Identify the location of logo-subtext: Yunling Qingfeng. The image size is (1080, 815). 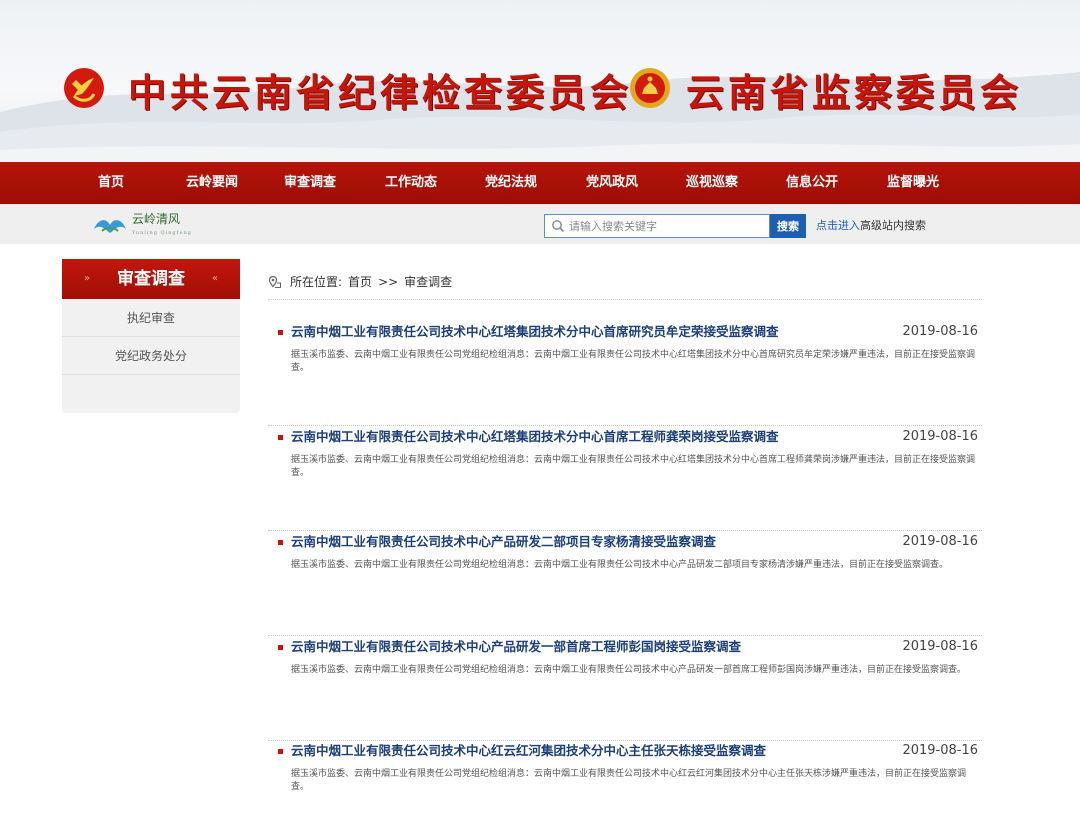
(162, 233).